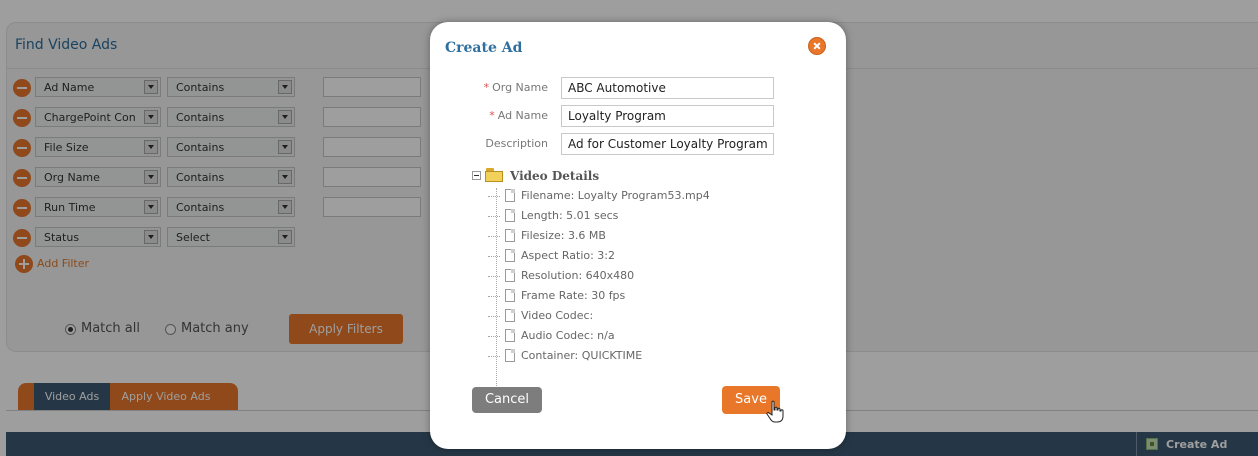 The height and width of the screenshot is (456, 1258). What do you see at coordinates (495, 175) in the screenshot?
I see `folder-open-icon` at bounding box center [495, 175].